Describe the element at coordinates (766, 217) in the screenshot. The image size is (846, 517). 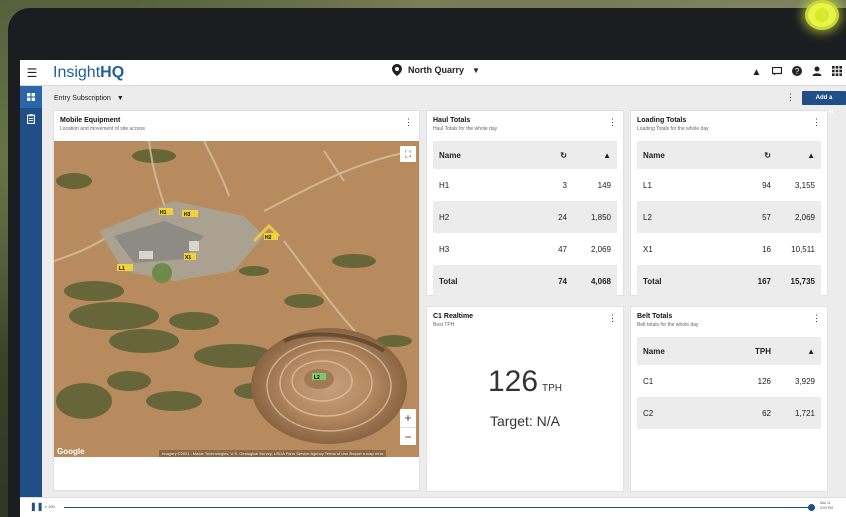
I see `row-loads: 57` at that location.